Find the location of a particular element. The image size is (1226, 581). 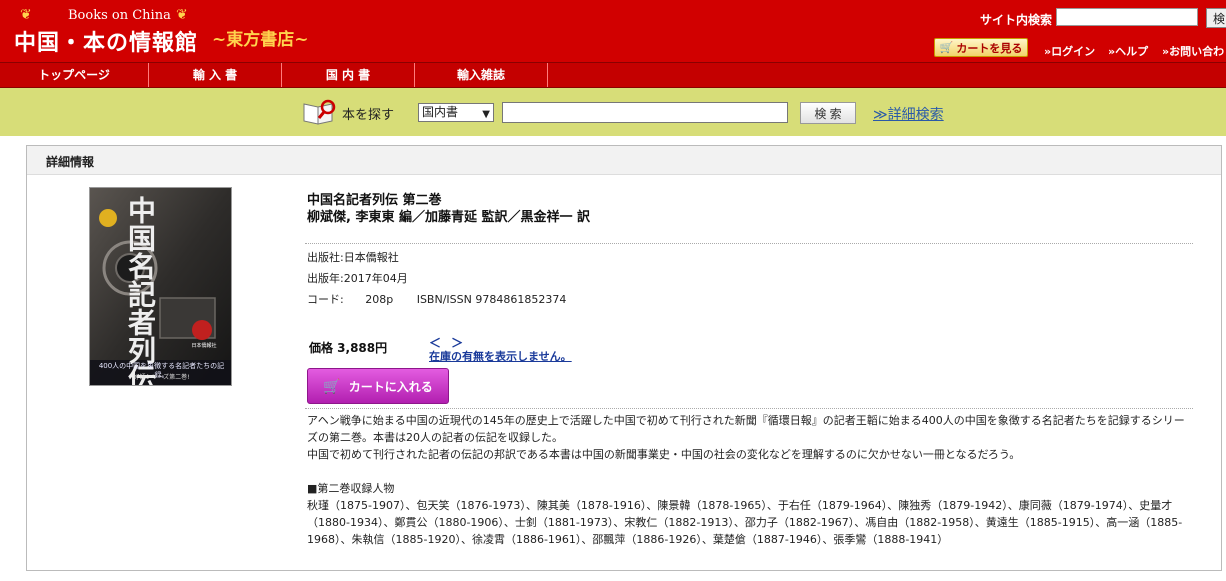

search-button: 検 索 is located at coordinates (828, 113).